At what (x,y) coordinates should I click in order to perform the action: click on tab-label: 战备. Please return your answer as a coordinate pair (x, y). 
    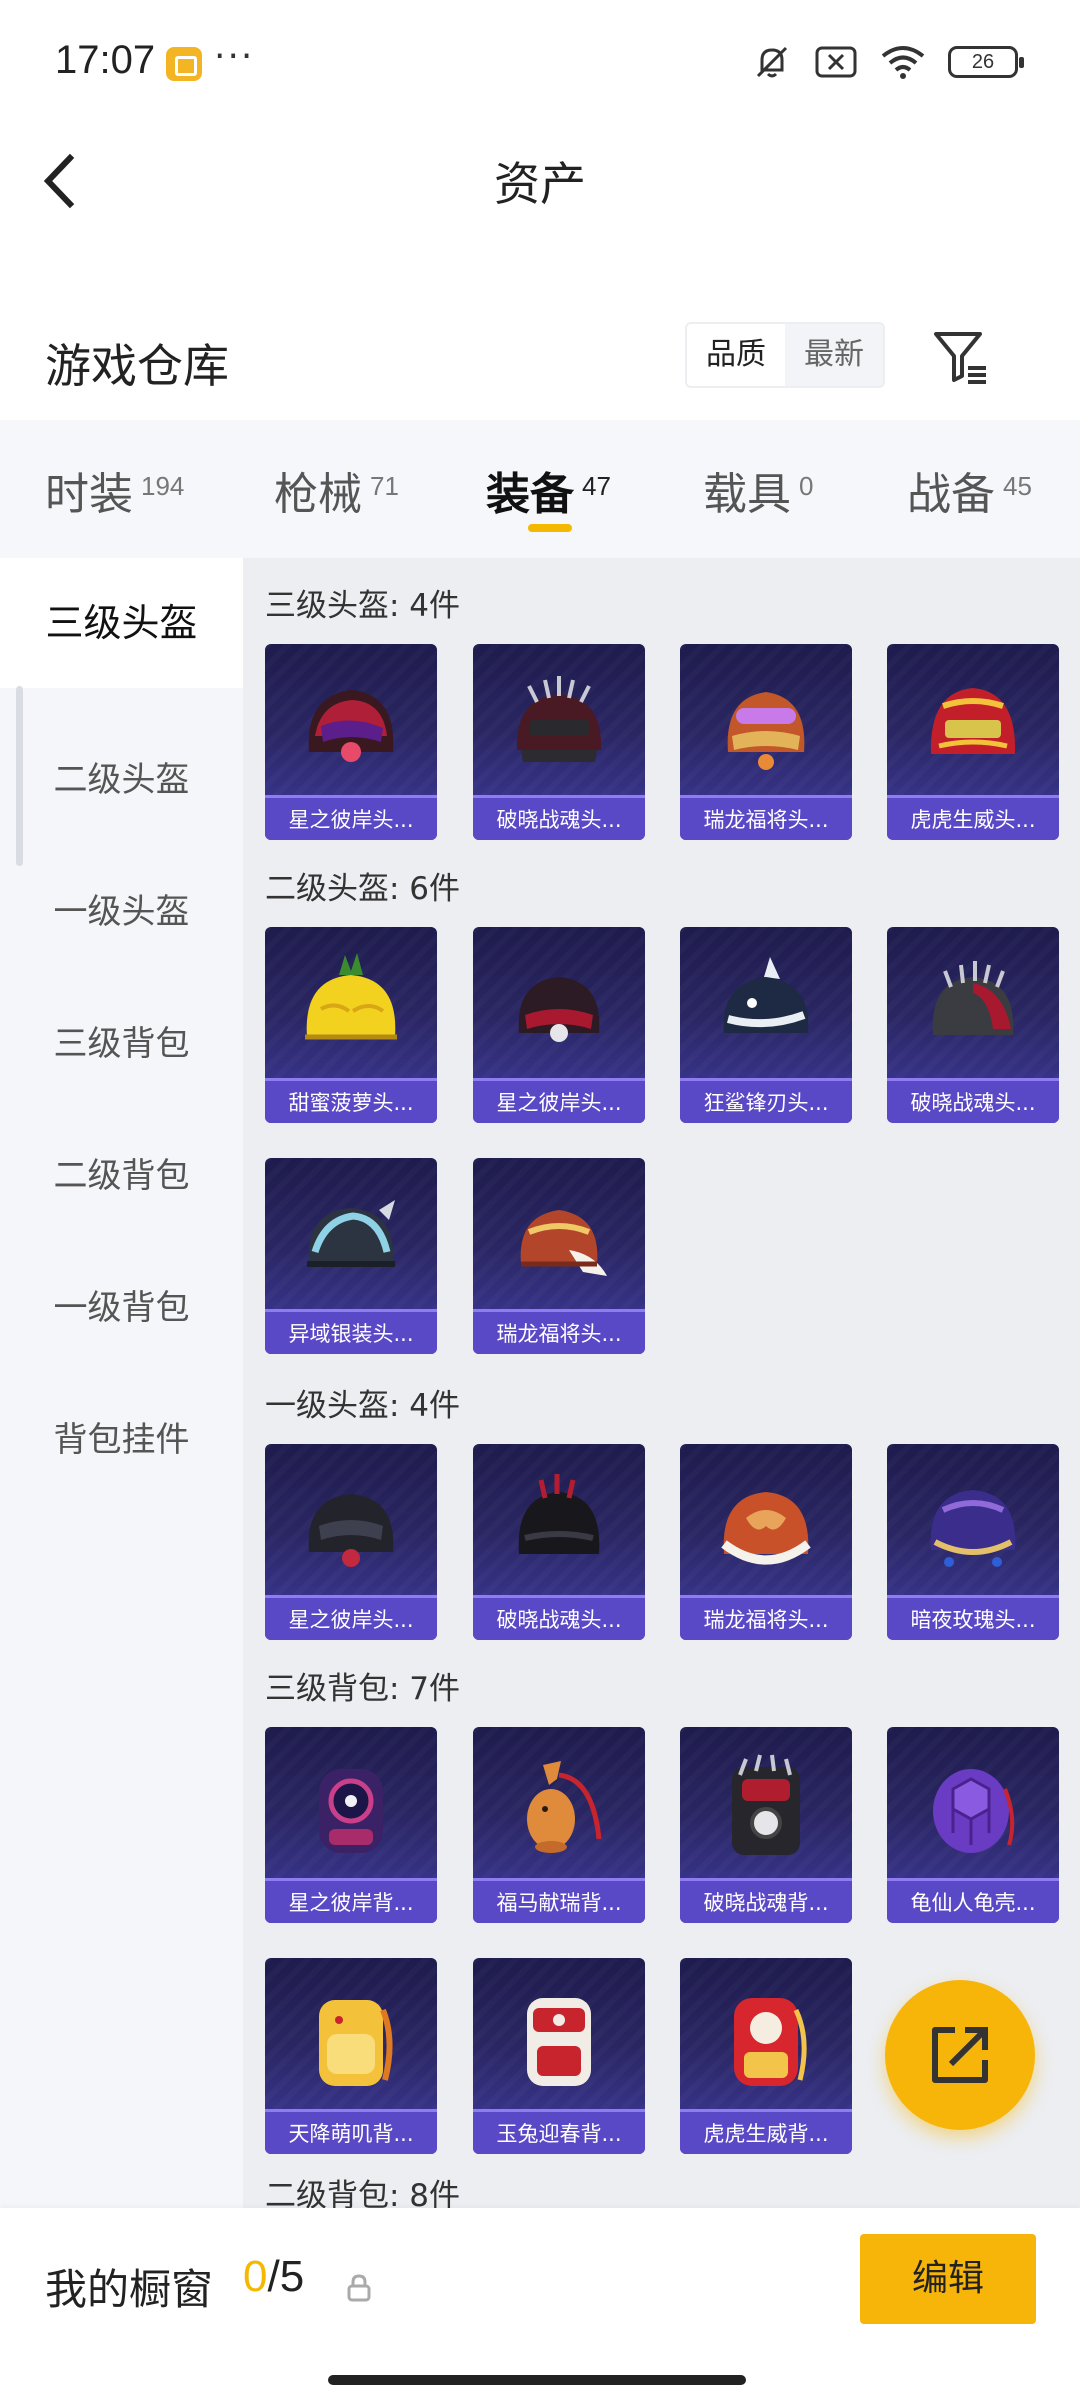
    Looking at the image, I should click on (951, 494).